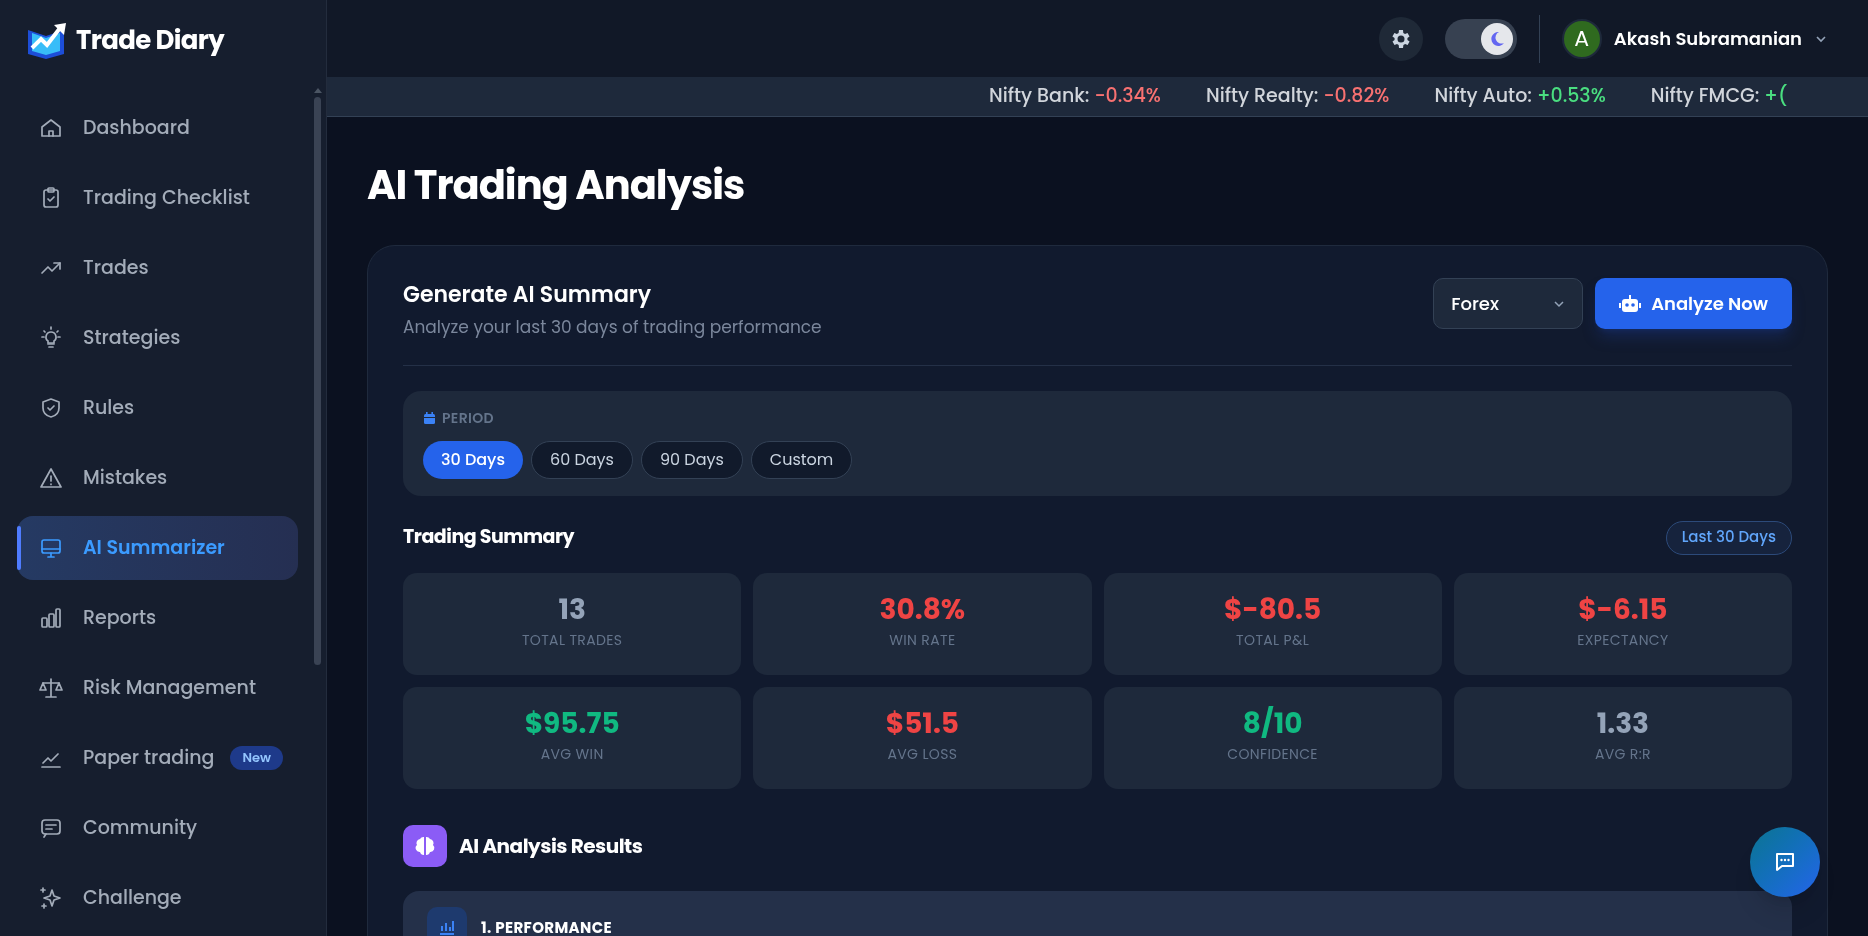 This screenshot has width=1868, height=936. Describe the element at coordinates (1623, 610) in the screenshot. I see `stat-value: $-6.15` at that location.